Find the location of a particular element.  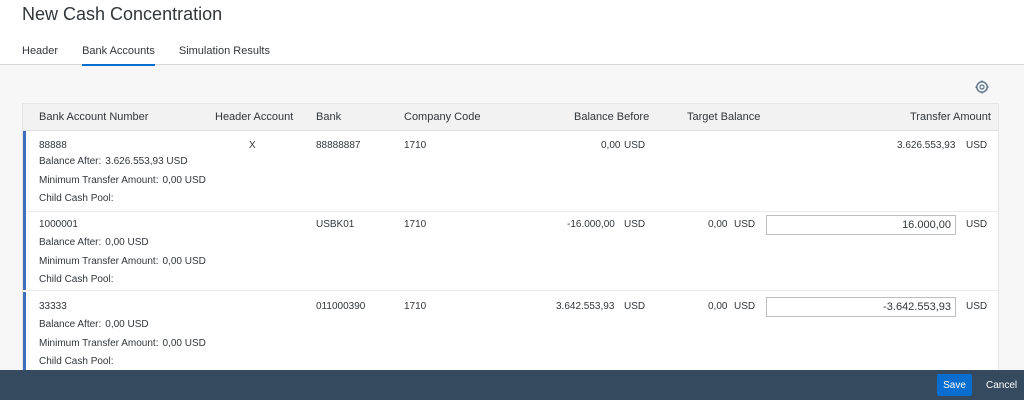

tab-header: Header is located at coordinates (40, 55).